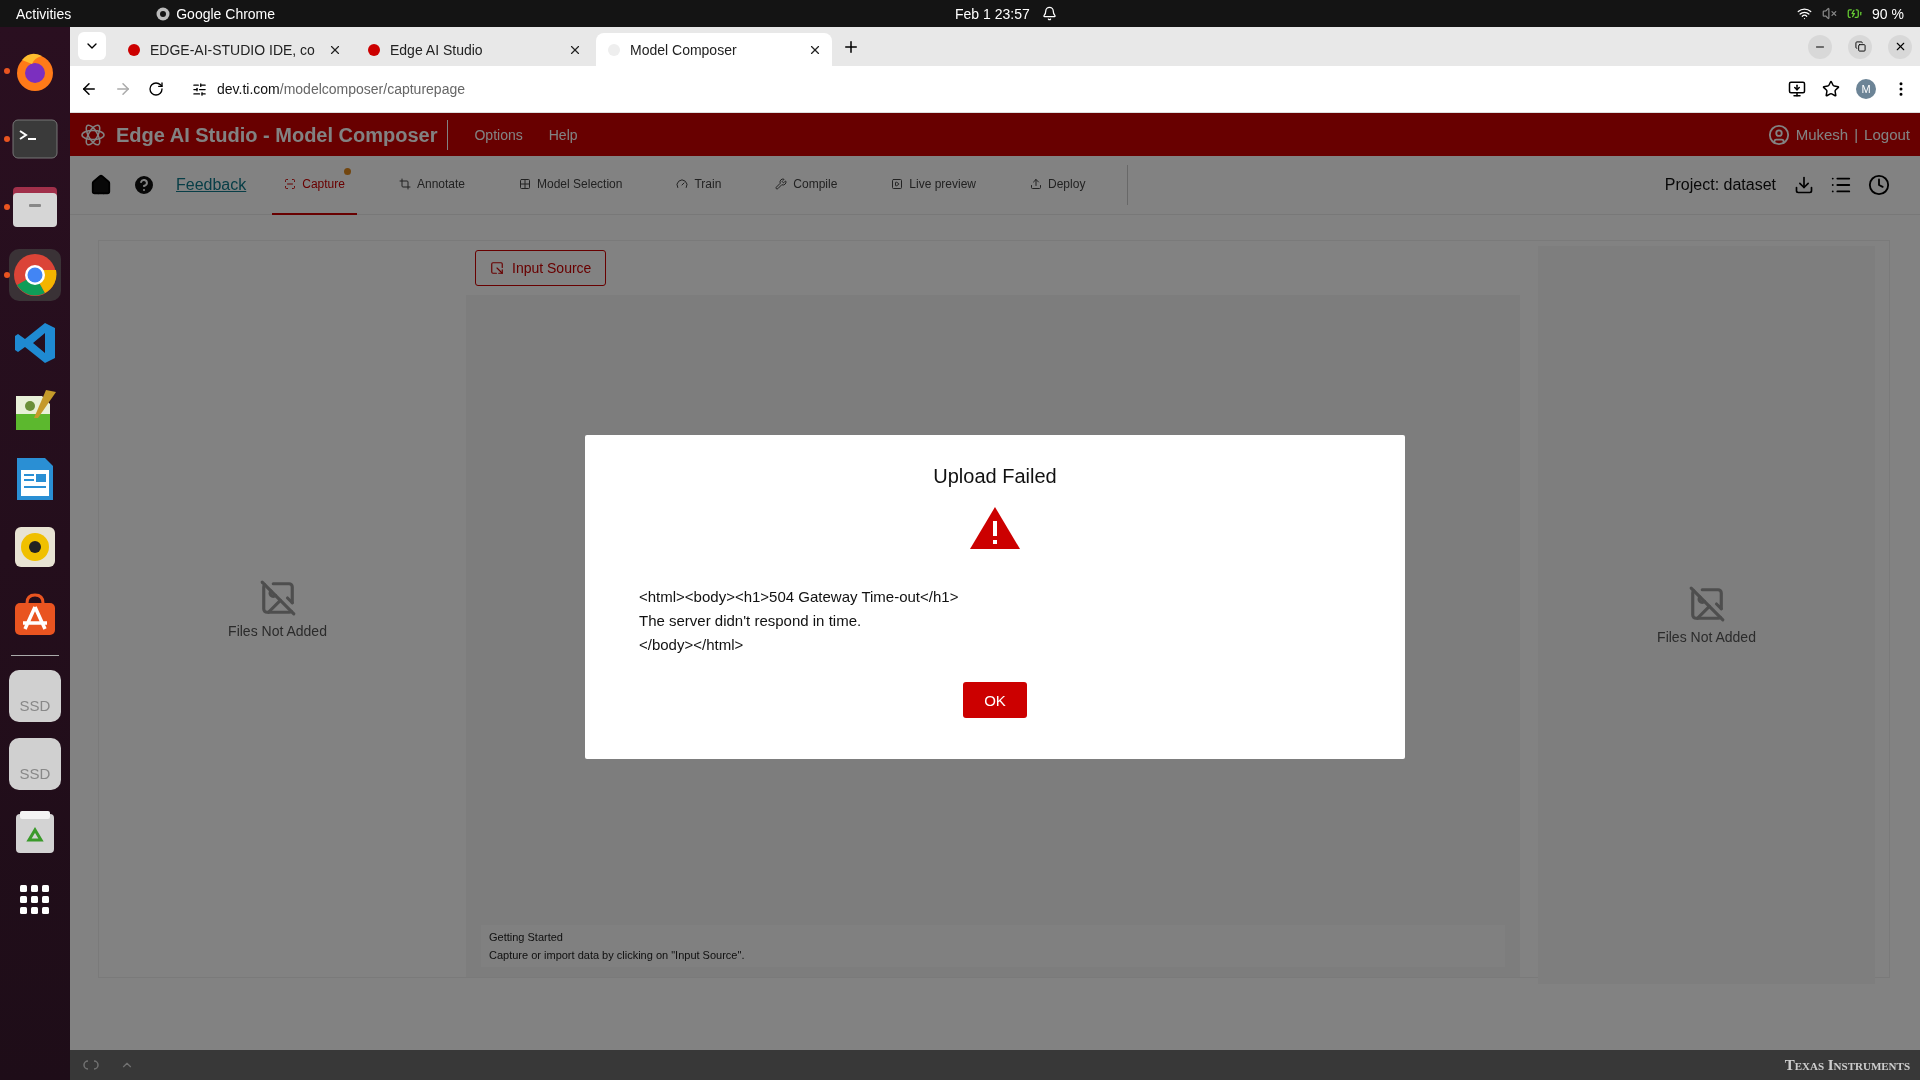 The image size is (1920, 1080). What do you see at coordinates (1831, 89) in the screenshot?
I see `bookmark-icon` at bounding box center [1831, 89].